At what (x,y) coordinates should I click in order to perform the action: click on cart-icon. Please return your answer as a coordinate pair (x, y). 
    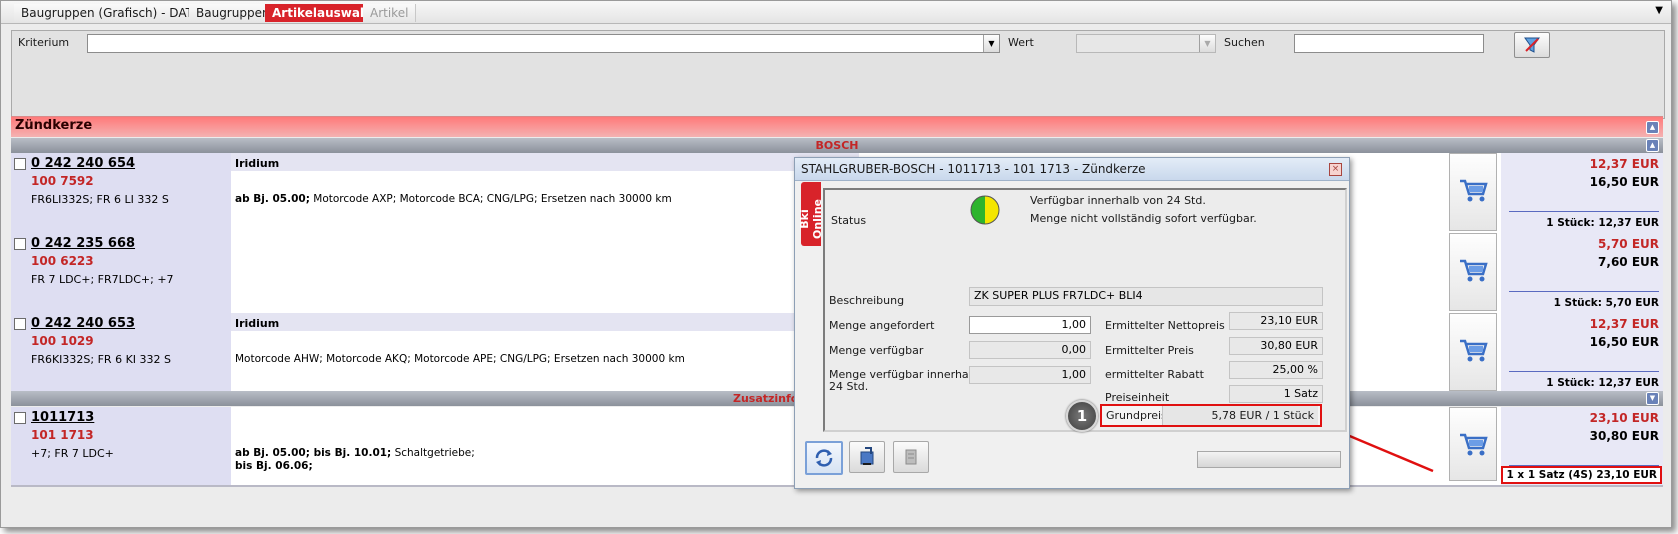
    Looking at the image, I should click on (1474, 270).